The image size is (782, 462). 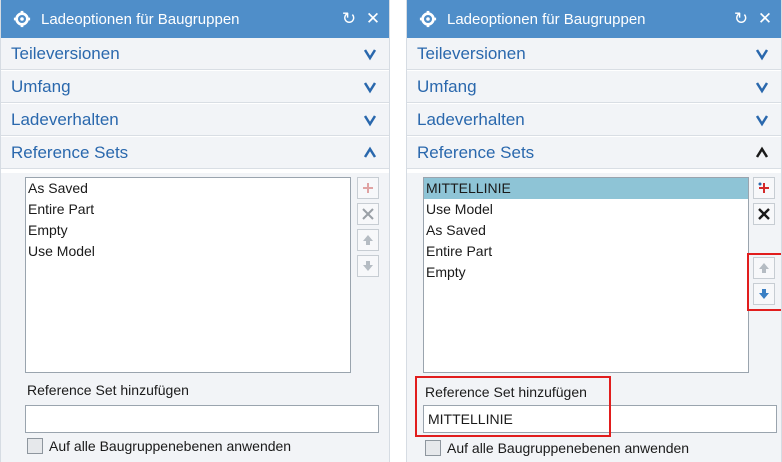 I want to click on arrow-up-icon, so click(x=368, y=240).